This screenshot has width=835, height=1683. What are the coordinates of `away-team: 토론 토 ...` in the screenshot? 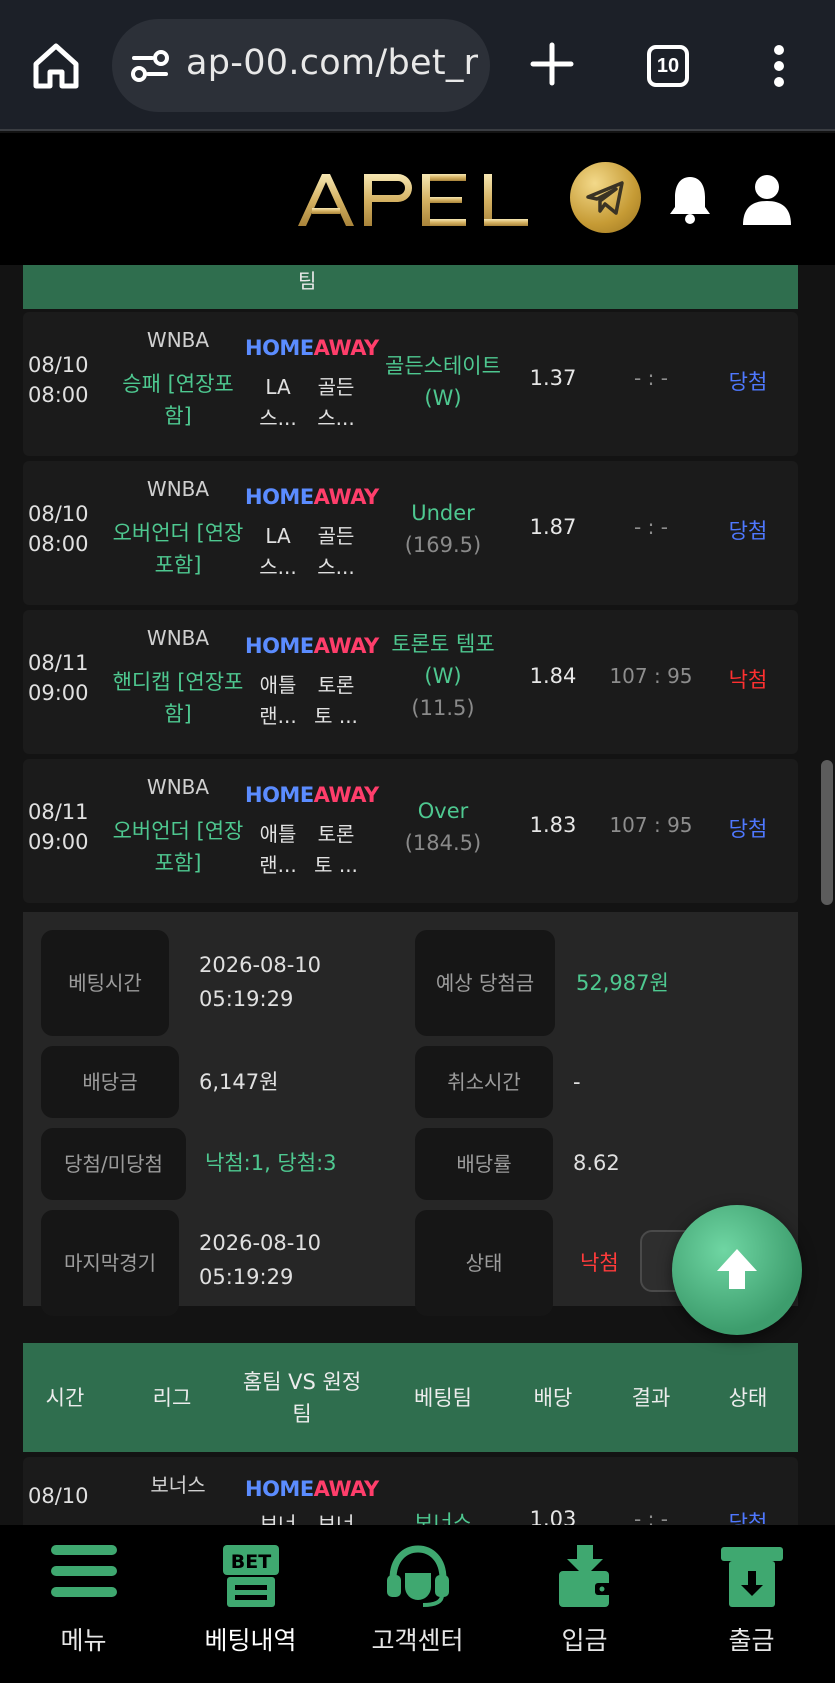 It's located at (336, 849).